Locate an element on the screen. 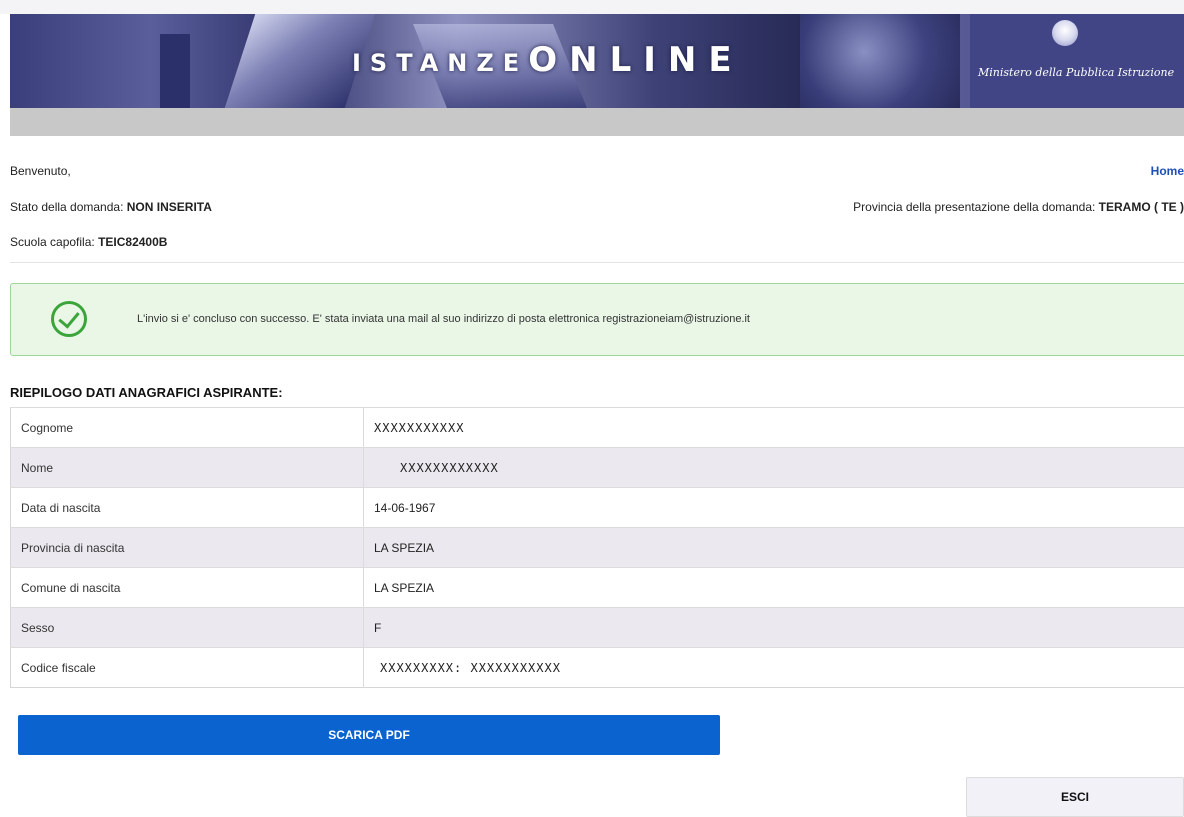 This screenshot has height=817, width=1184. application-status: Stato della domanda: NON INSERITA is located at coordinates (111, 207).